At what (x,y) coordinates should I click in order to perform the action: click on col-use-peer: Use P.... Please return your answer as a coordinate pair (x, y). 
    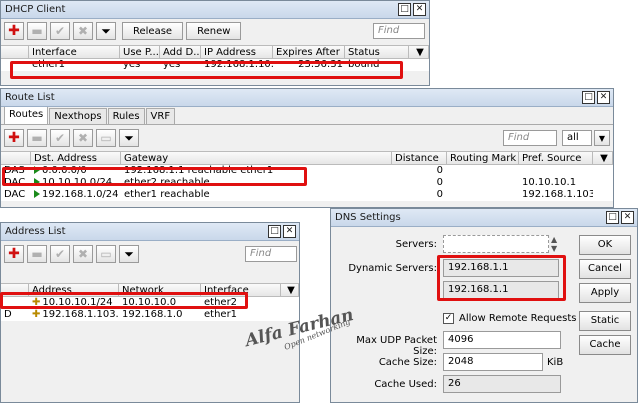
    Looking at the image, I should click on (140, 52).